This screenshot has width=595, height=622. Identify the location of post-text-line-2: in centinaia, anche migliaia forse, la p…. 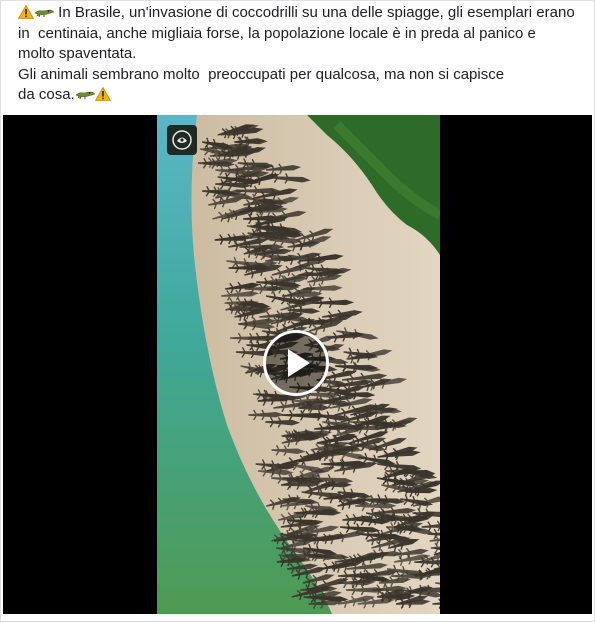
(277, 33).